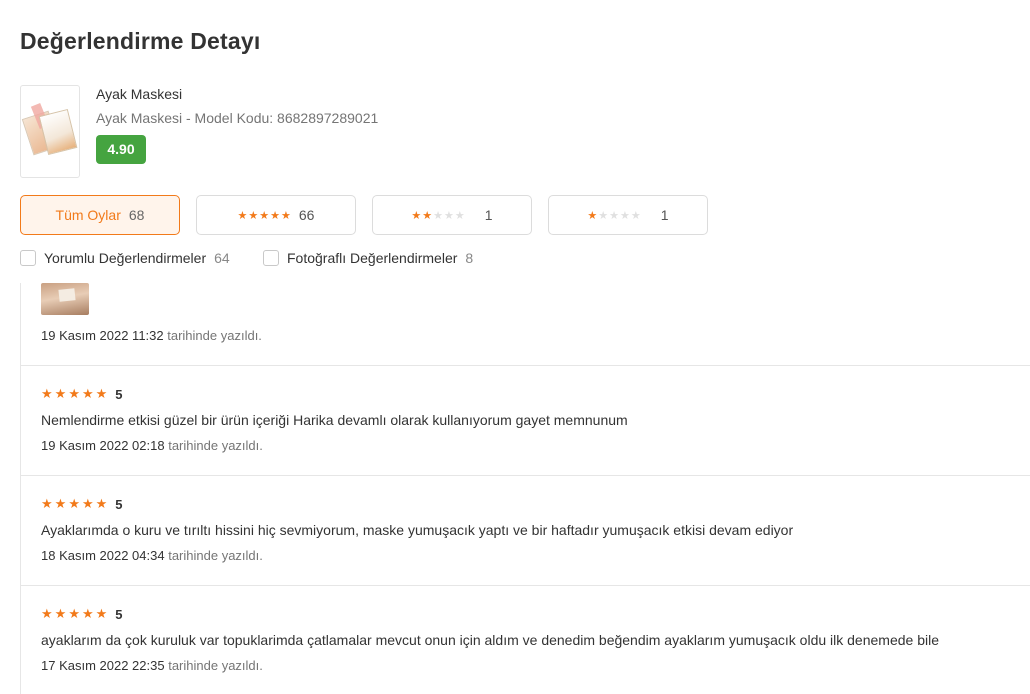  I want to click on page-title: Değerlendirme Detayı, so click(140, 41).